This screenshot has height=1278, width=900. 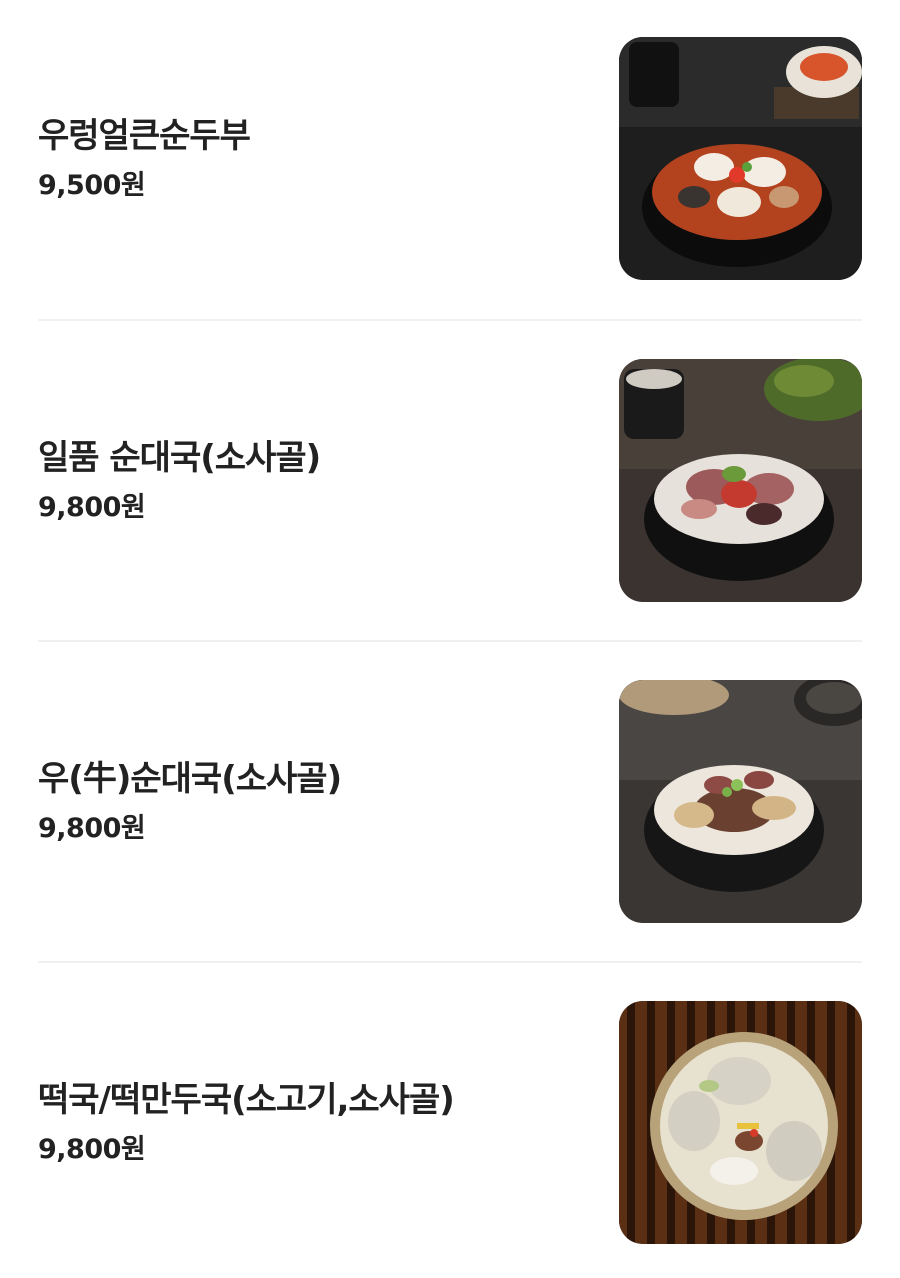 What do you see at coordinates (318, 158) in the screenshot?
I see `menu-item-info: 우렁얼큰순두부 9,500원` at bounding box center [318, 158].